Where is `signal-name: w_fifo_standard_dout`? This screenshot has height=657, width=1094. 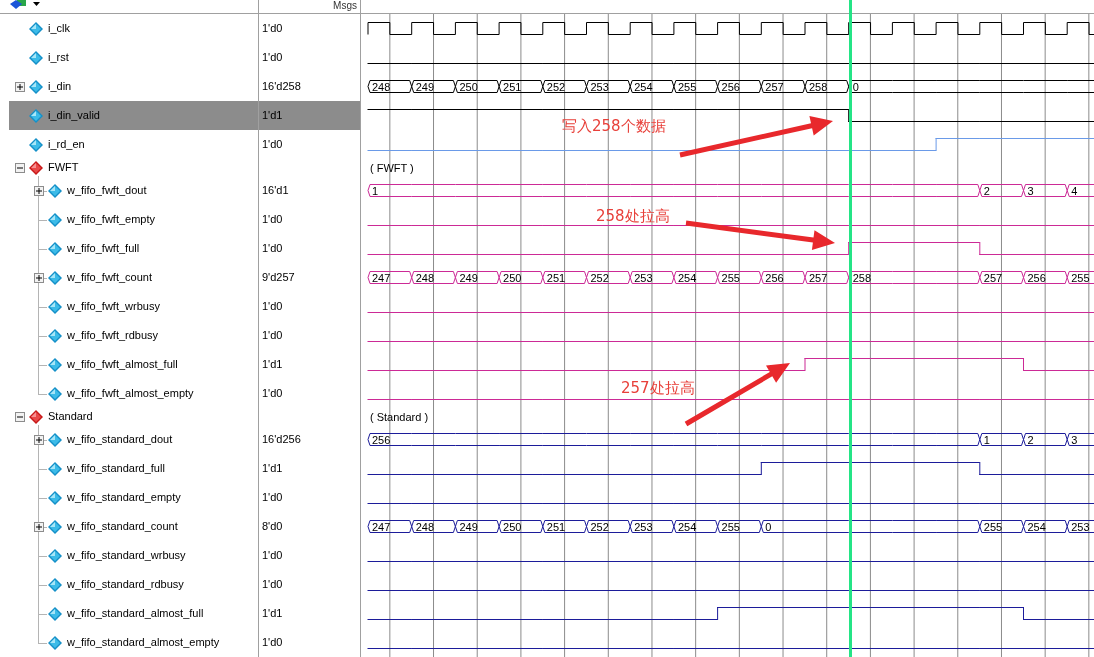
signal-name: w_fifo_standard_dout is located at coordinates (120, 440).